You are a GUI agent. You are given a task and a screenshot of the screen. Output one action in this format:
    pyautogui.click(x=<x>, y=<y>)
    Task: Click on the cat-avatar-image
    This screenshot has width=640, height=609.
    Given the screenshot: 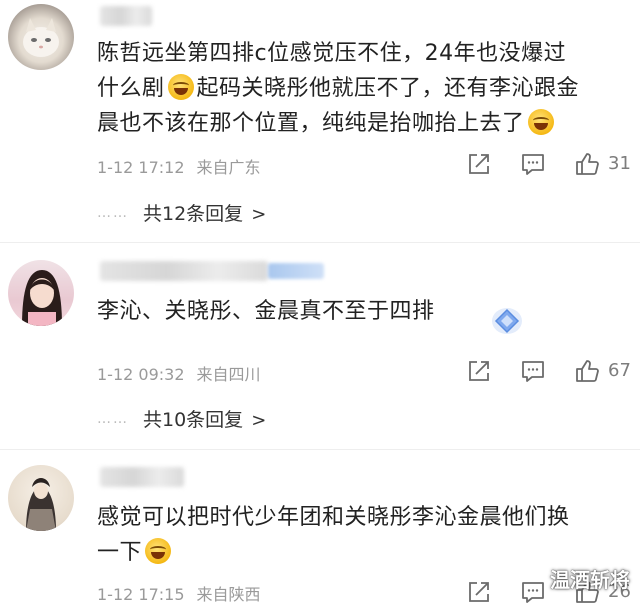 What is the action you would take?
    pyautogui.click(x=41, y=37)
    